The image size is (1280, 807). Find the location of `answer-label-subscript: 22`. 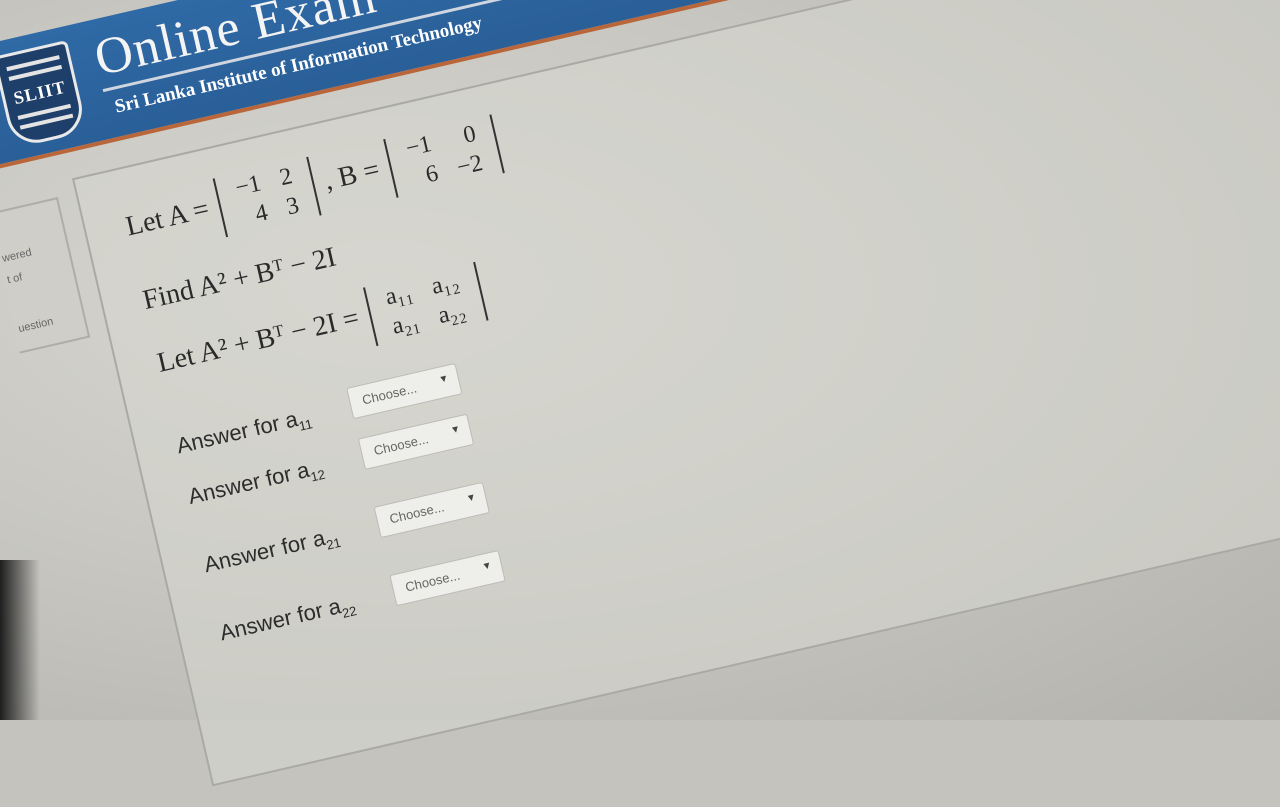

answer-label-subscript: 22 is located at coordinates (349, 612).